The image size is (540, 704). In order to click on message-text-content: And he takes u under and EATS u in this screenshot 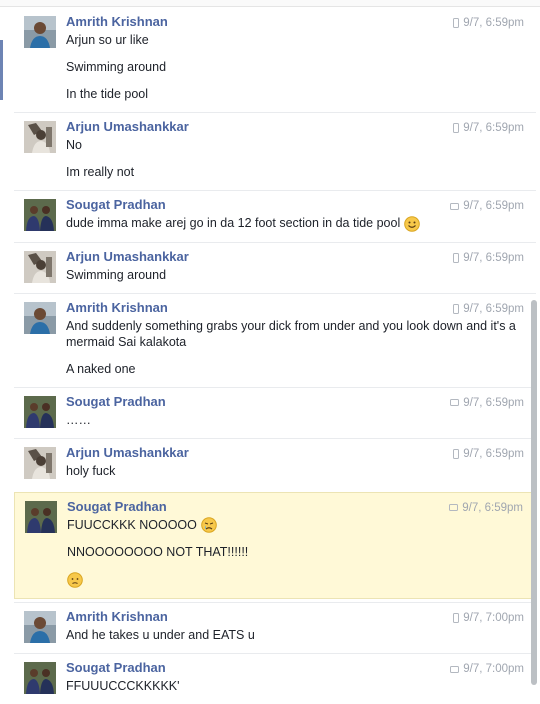, I will do `click(160, 635)`.